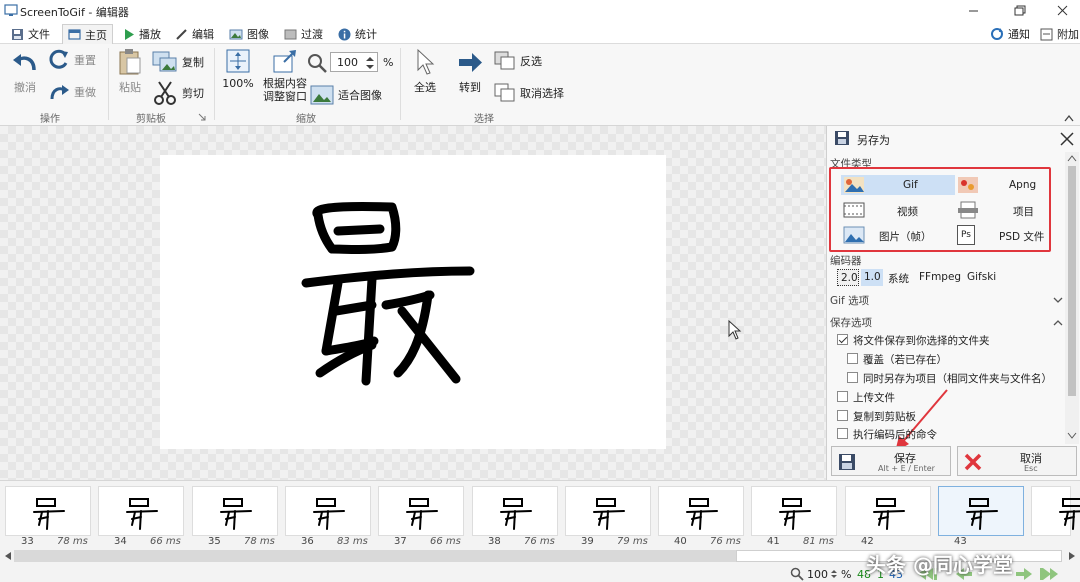 The width and height of the screenshot is (1080, 582). Describe the element at coordinates (1072, 436) in the screenshot. I see `scroll-down-icon` at that location.